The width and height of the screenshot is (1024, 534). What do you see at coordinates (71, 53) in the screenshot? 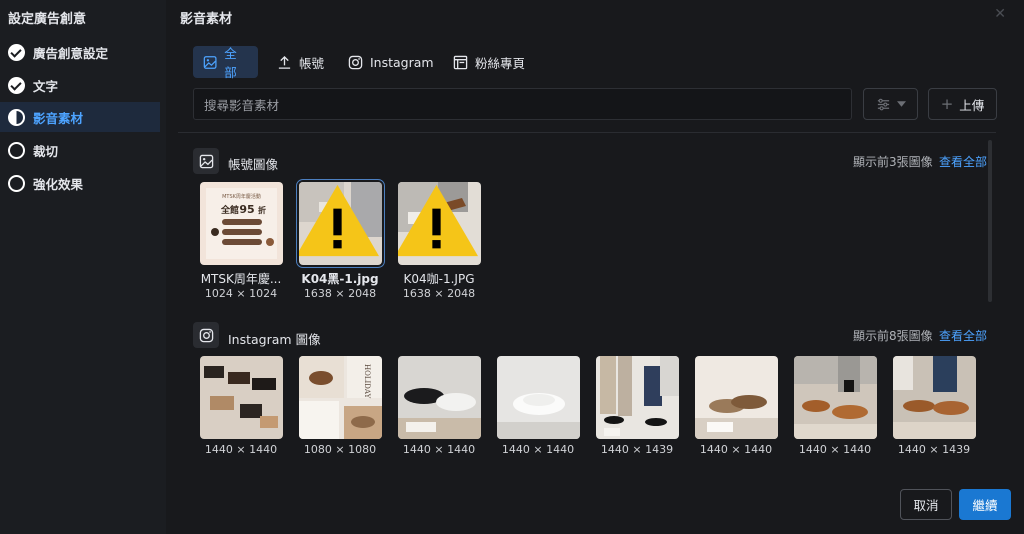
I see `step-label: 廣告創意設定` at bounding box center [71, 53].